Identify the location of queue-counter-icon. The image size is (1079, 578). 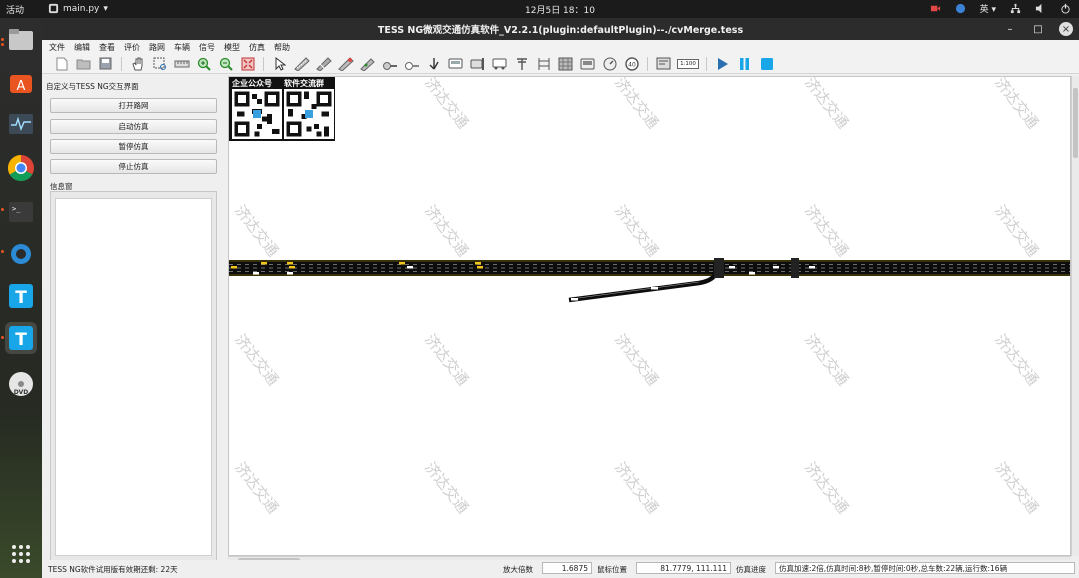
(565, 64).